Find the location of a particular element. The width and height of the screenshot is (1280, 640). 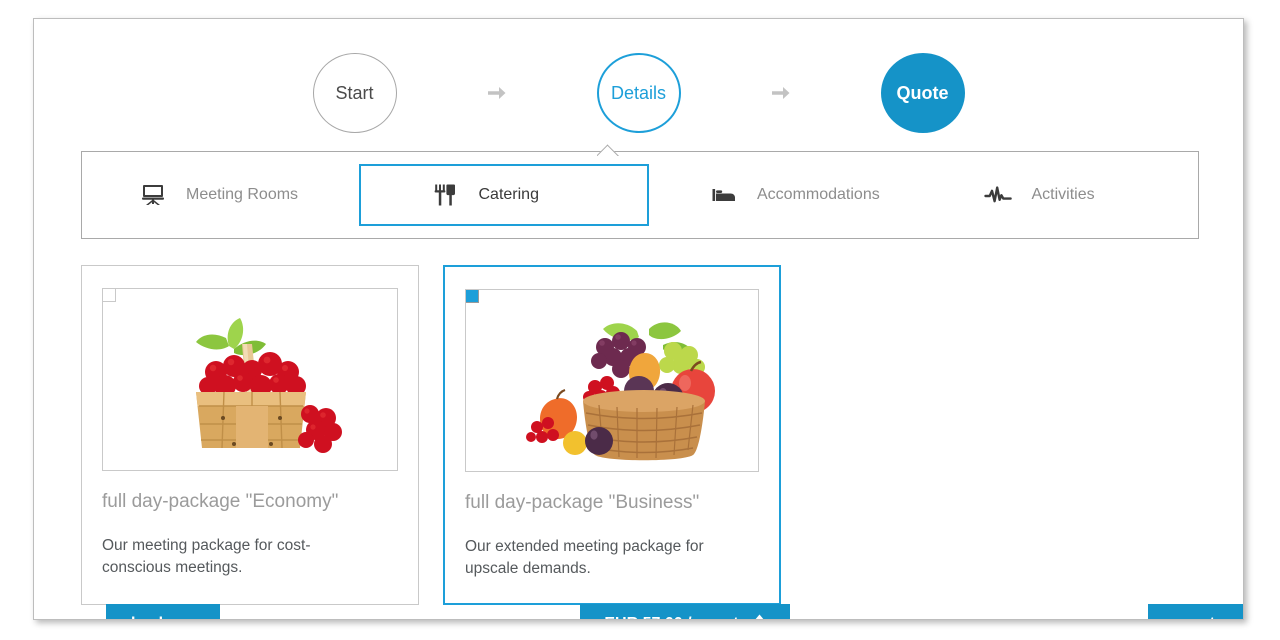

next-button: next is located at coordinates (1195, 611).